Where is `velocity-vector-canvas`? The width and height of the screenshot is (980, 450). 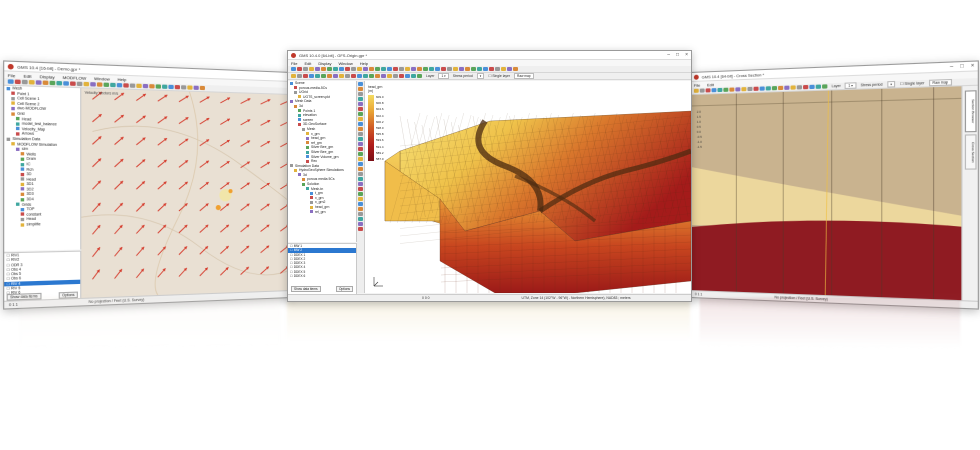
velocity-vector-canvas is located at coordinates (186, 193).